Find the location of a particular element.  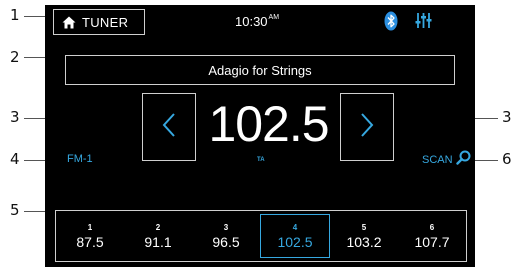

chevron-right-icon is located at coordinates (367, 127).